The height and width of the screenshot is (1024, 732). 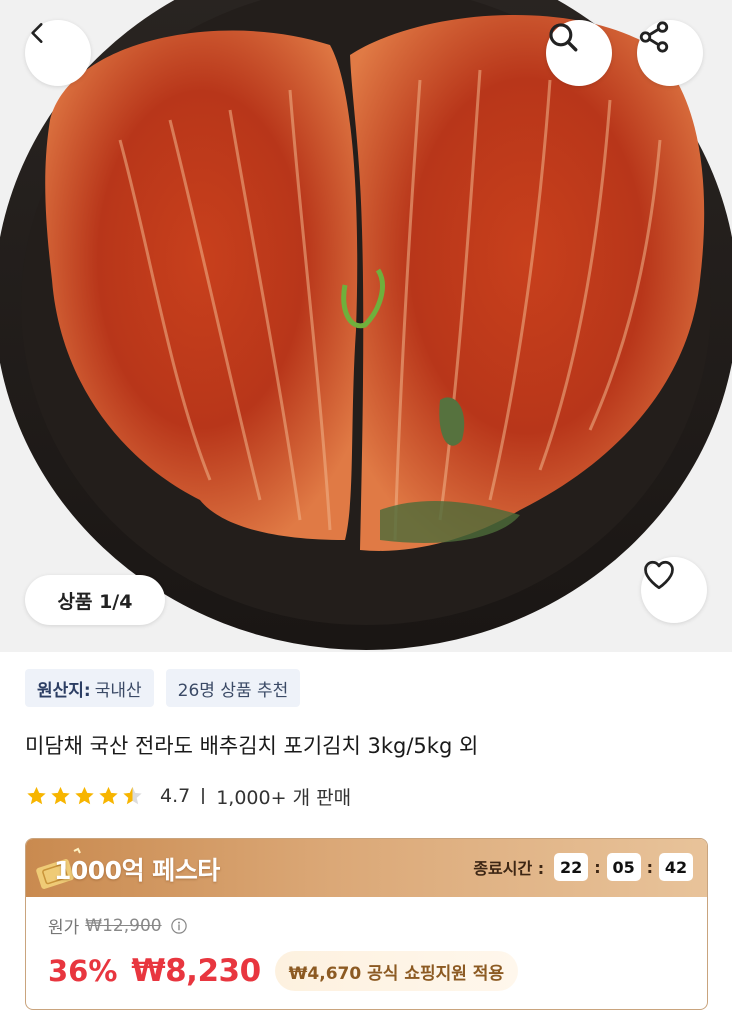 I want to click on price-row: 36% ₩8,230 ₩4,670 공식 쇼핑지원 적용, so click(x=283, y=971).